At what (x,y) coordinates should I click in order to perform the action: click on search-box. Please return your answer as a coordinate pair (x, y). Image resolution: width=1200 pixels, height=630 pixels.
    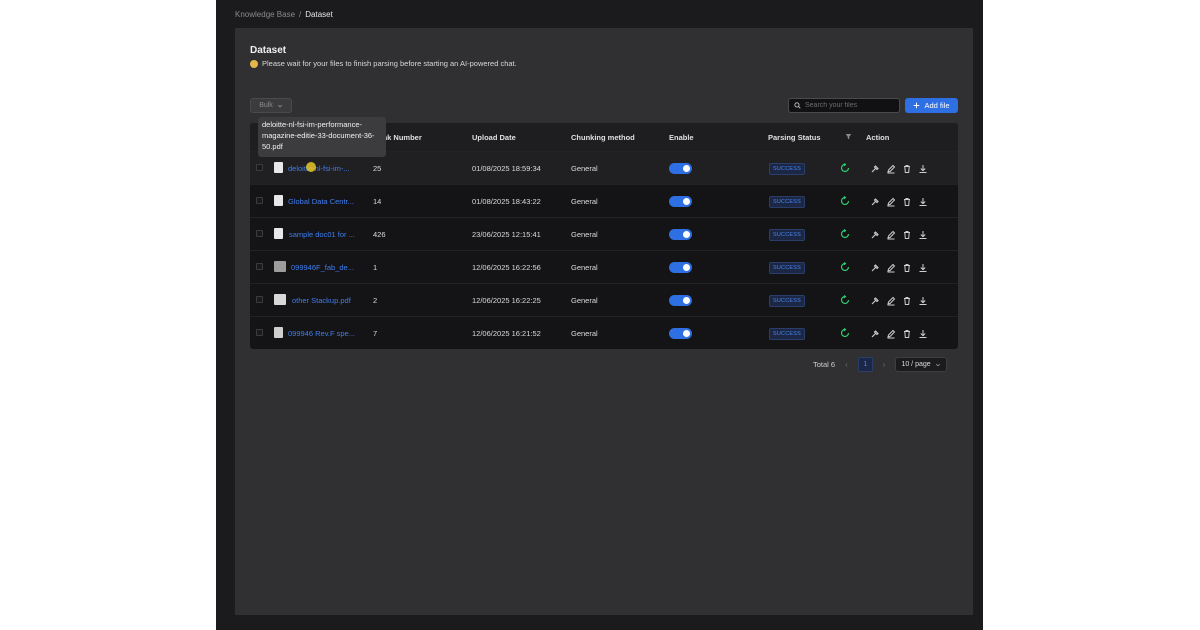
    Looking at the image, I should click on (844, 105).